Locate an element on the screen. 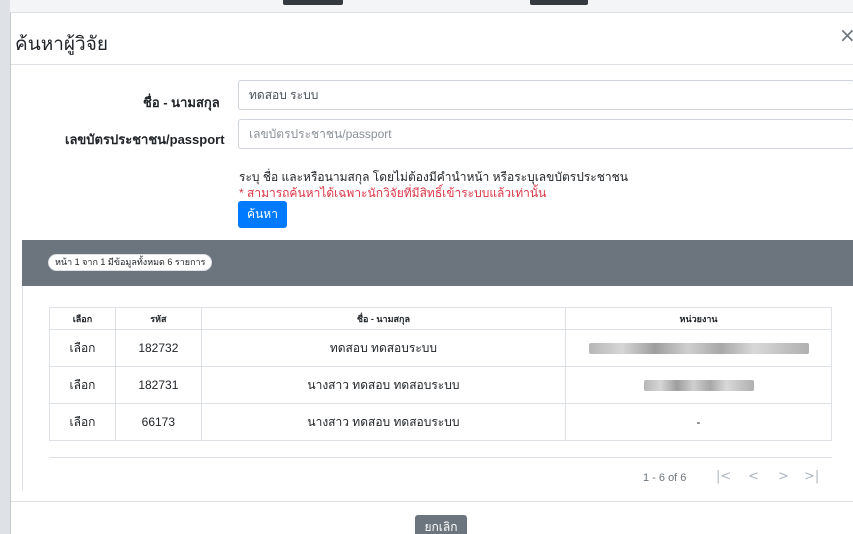 This screenshot has width=853, height=534. pagination-range: 1 - 6 of 6 is located at coordinates (665, 478).